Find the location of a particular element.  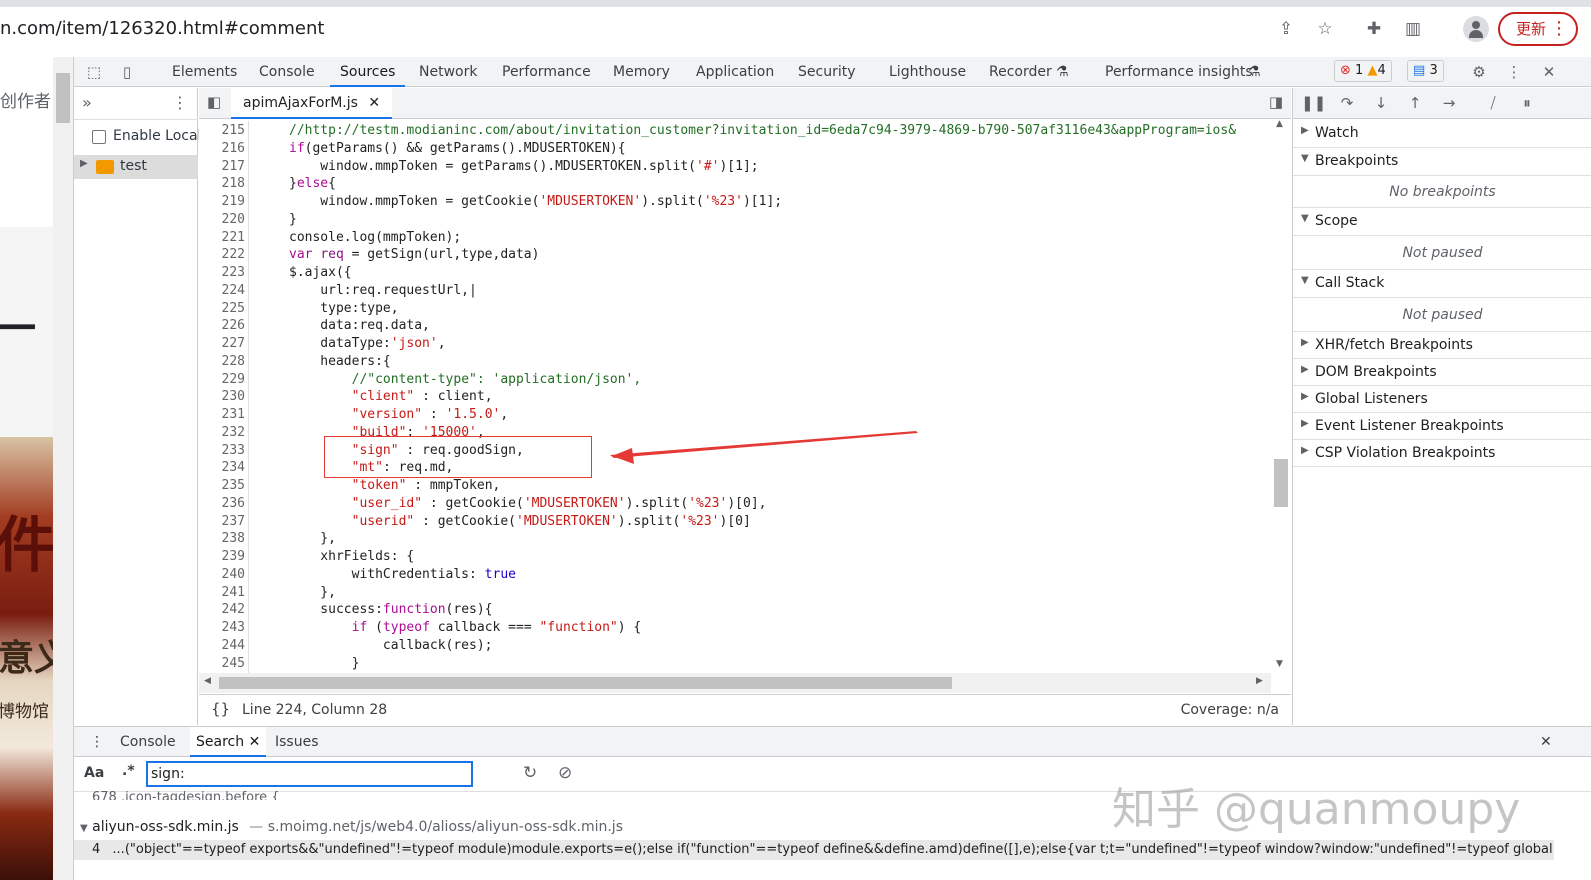

code-line: console.log(mmpToken); is located at coordinates (375, 237).